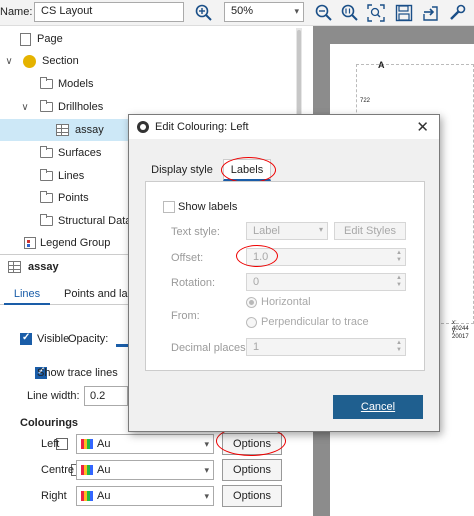 This screenshot has height=516, width=474. What do you see at coordinates (182, 170) in the screenshot?
I see `tab-display-style: Display style` at bounding box center [182, 170].